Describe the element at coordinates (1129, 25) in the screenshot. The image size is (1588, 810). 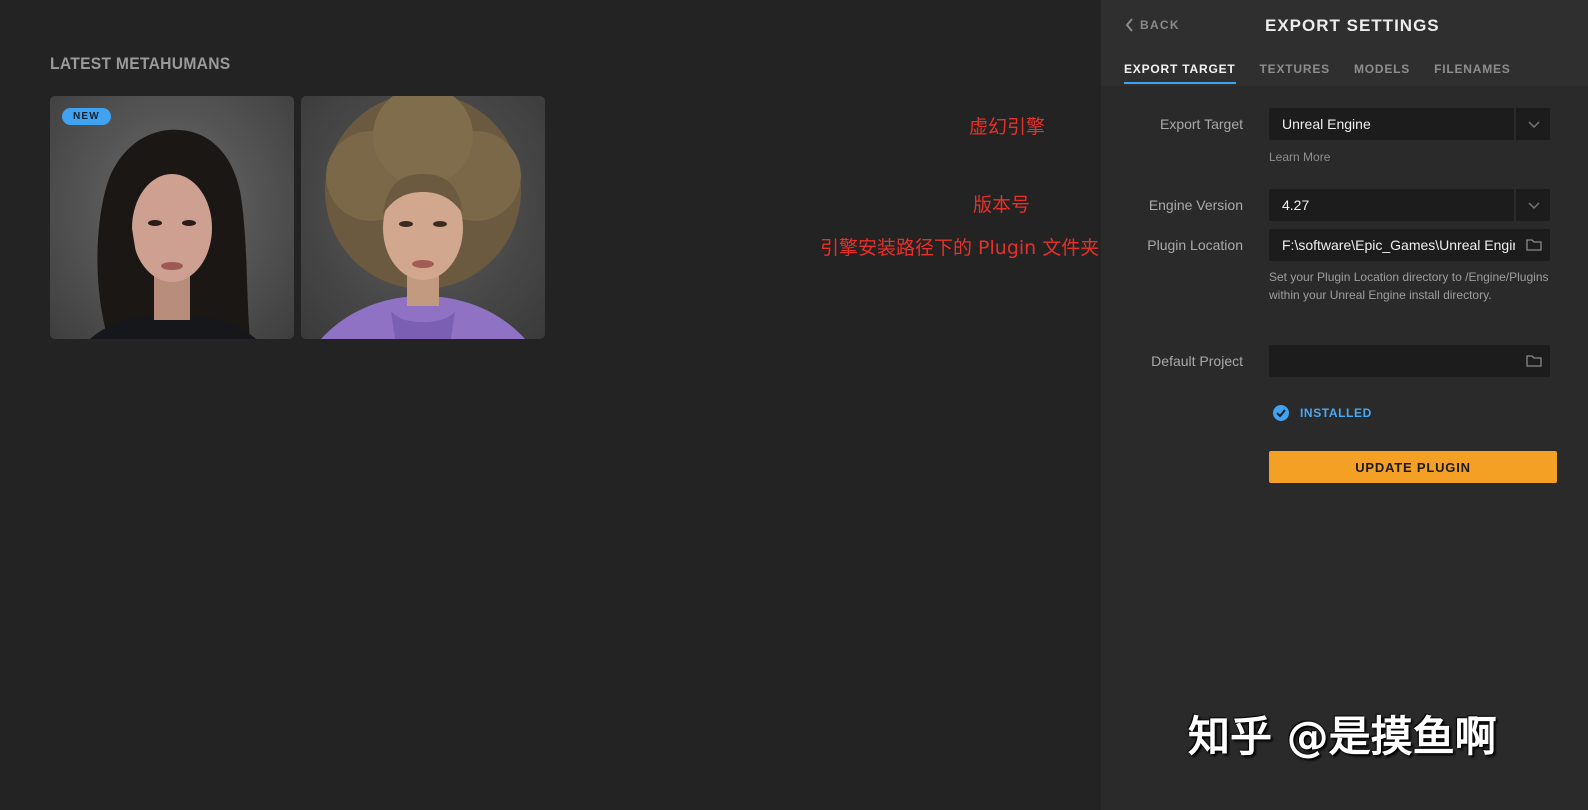
I see `chevron-left-icon` at that location.